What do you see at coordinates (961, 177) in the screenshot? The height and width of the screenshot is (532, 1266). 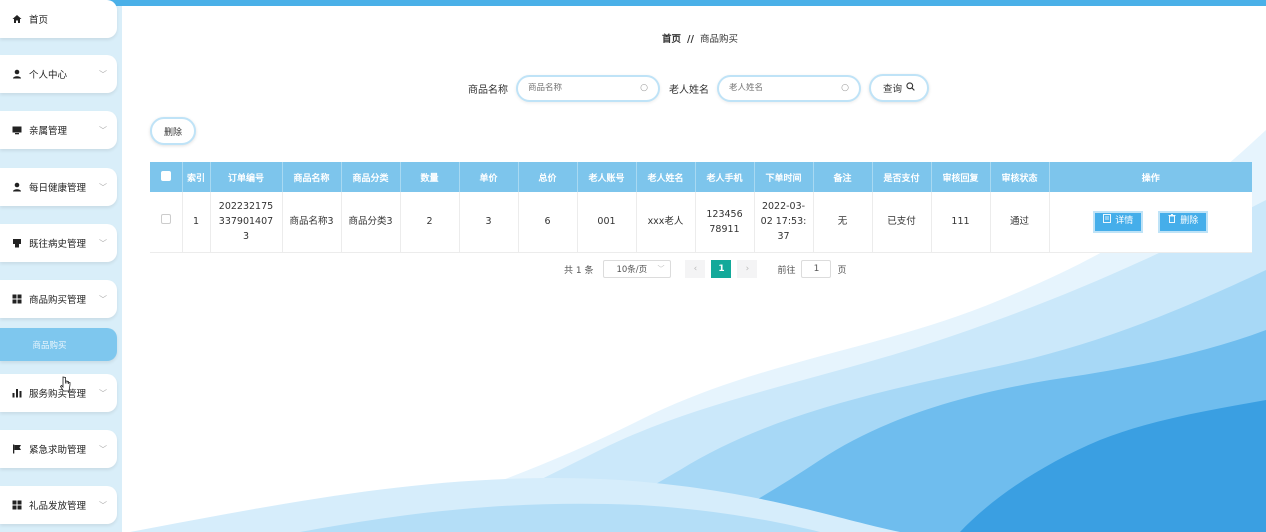 I see `column-header: 审核回复` at bounding box center [961, 177].